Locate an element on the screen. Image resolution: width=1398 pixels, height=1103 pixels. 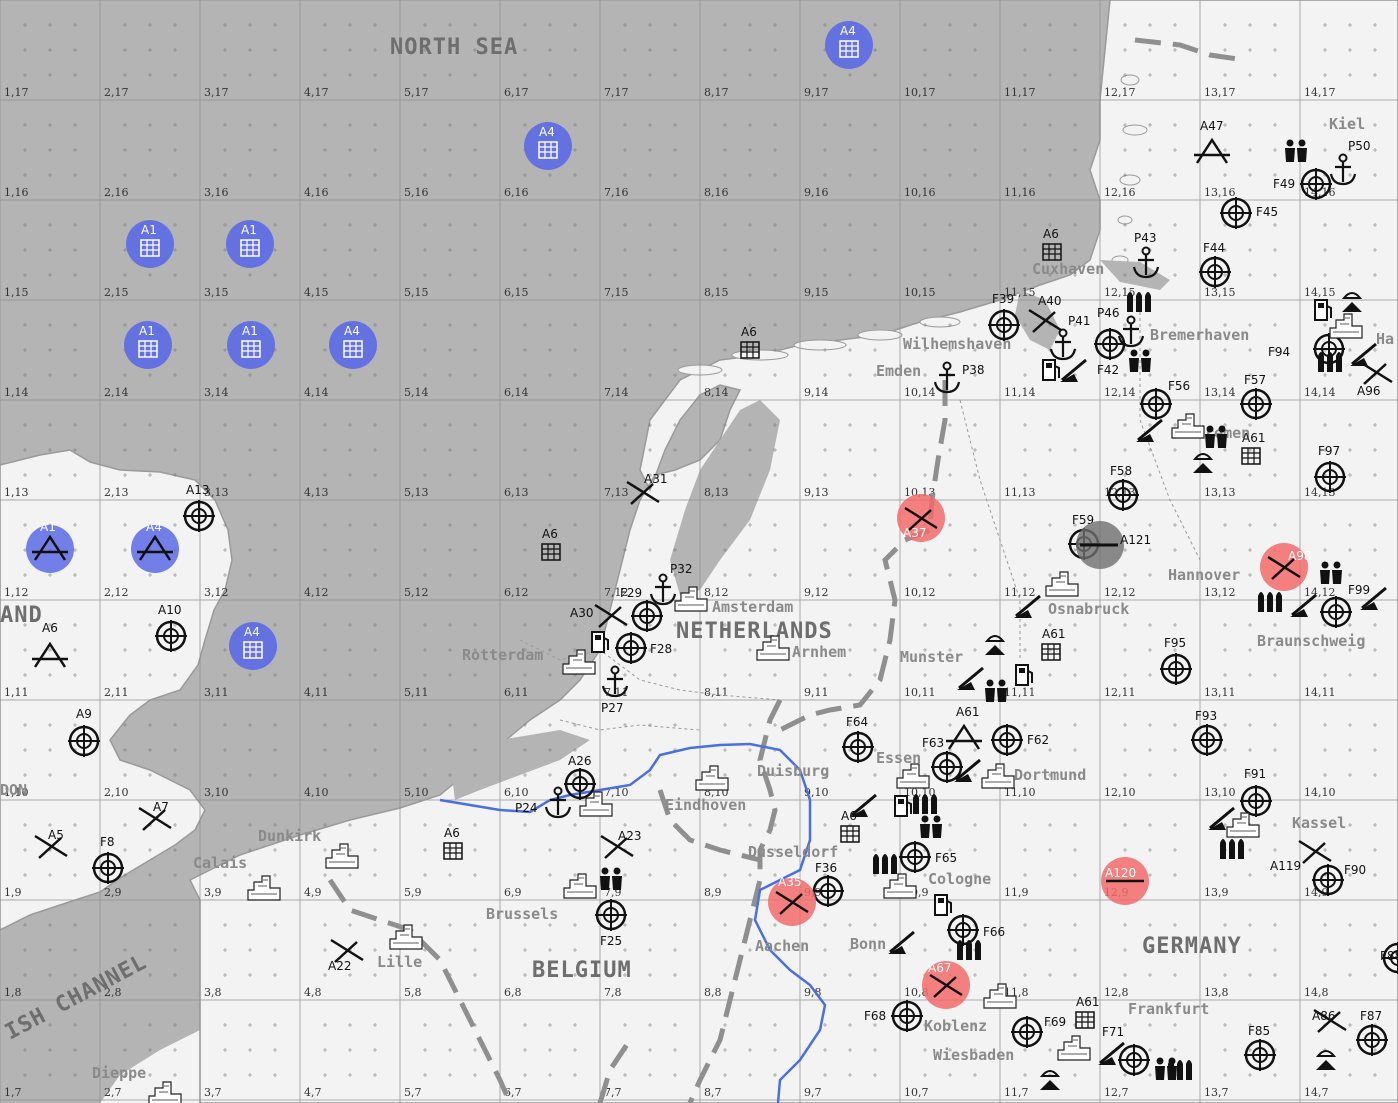
grid-cell-label: 14,10 is located at coordinates (1320, 792).